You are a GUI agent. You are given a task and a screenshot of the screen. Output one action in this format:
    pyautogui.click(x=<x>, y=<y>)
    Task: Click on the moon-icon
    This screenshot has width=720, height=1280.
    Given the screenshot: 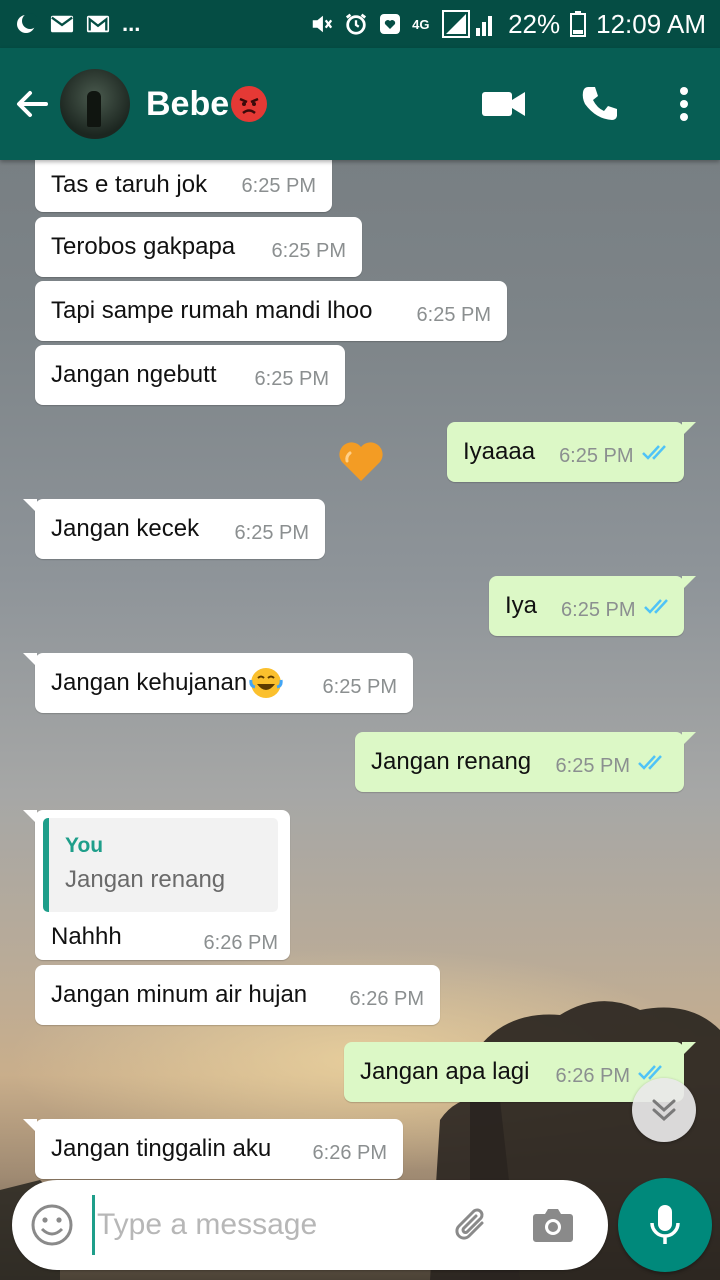 What is the action you would take?
    pyautogui.click(x=26, y=24)
    